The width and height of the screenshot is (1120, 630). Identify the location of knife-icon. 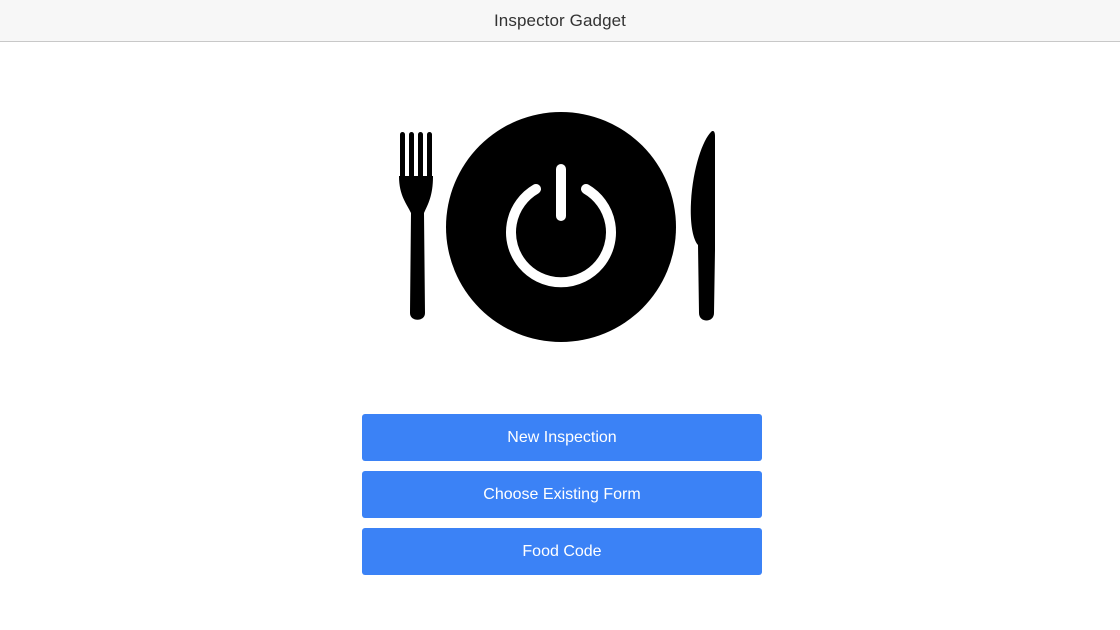
(702, 226).